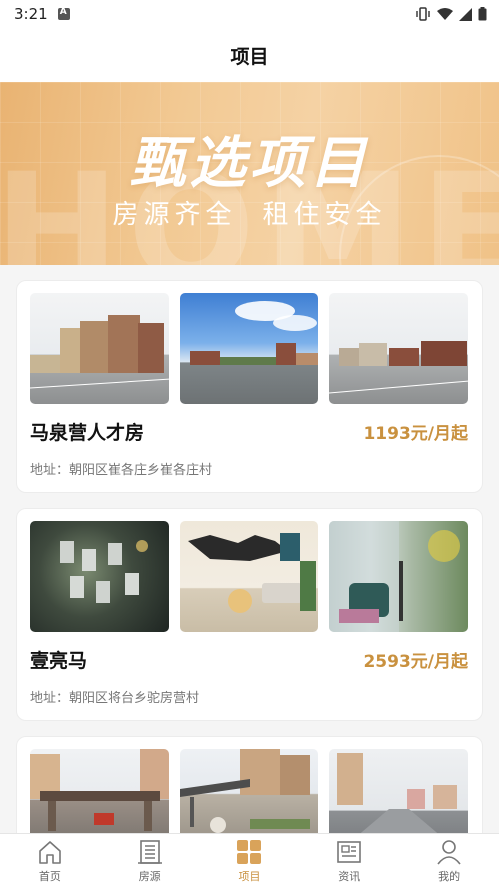  I want to click on project-card, so click(249, 784).